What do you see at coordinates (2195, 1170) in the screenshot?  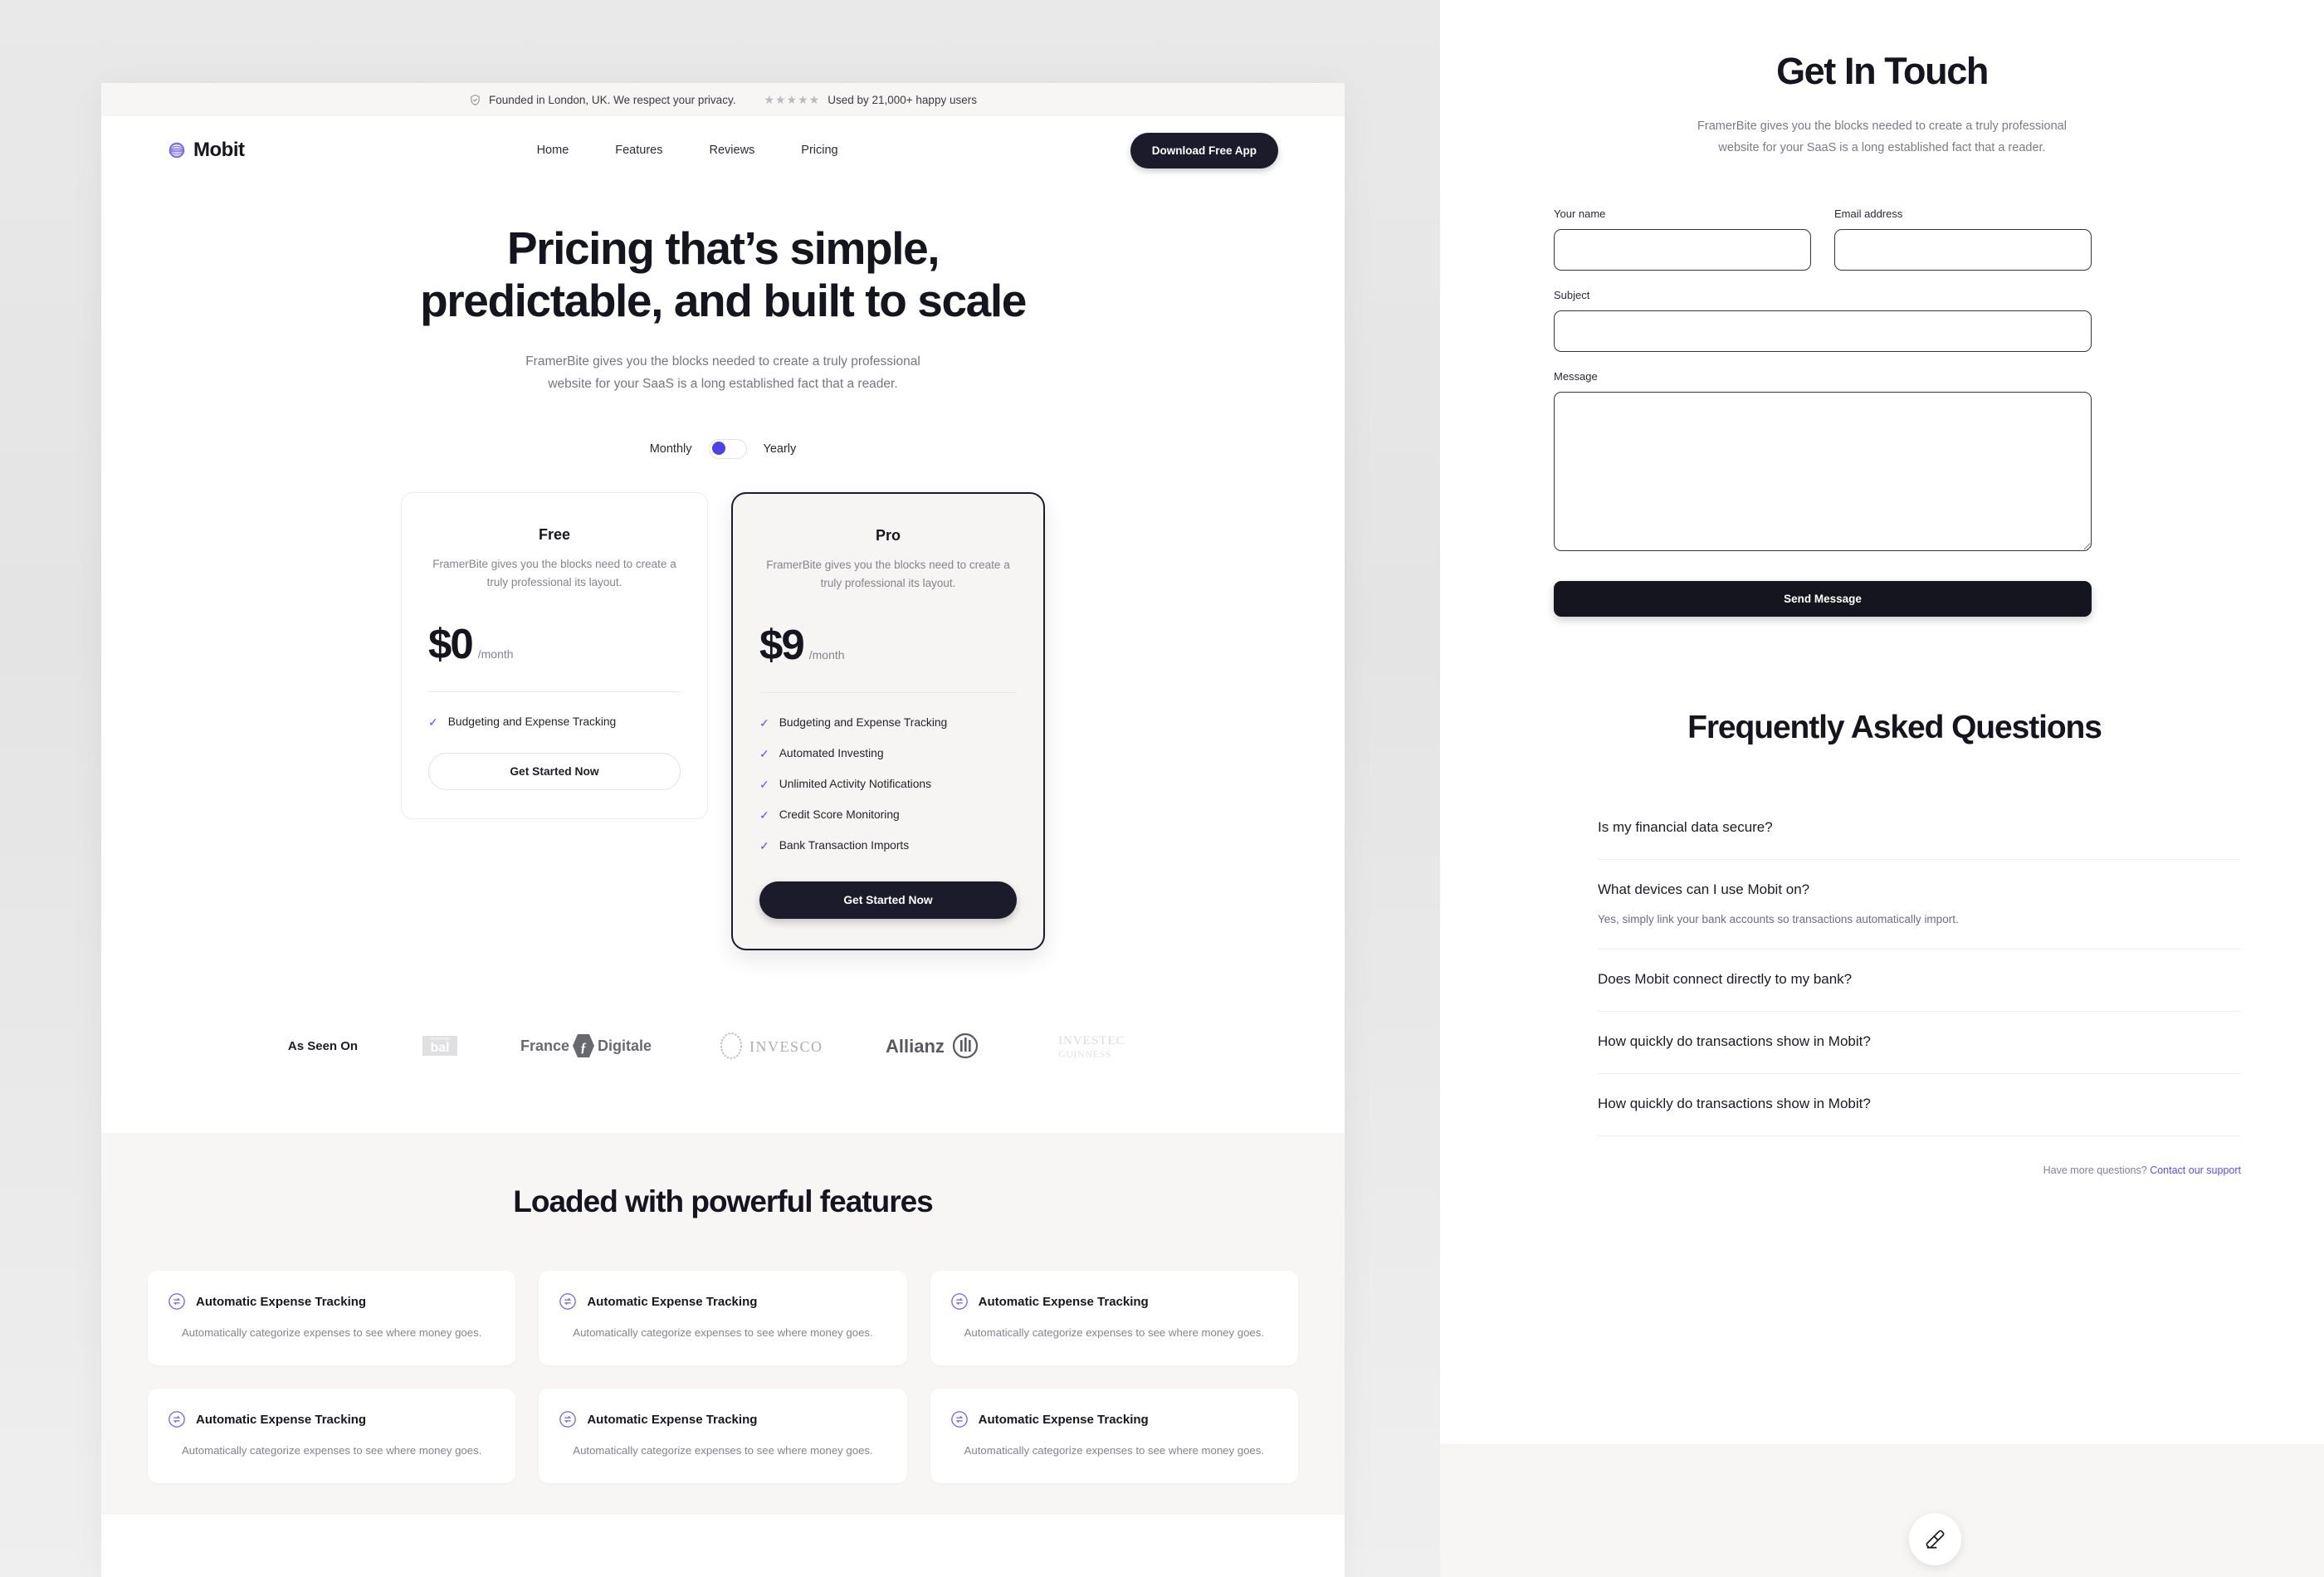 I see `contact-support-link: Contact our support` at bounding box center [2195, 1170].